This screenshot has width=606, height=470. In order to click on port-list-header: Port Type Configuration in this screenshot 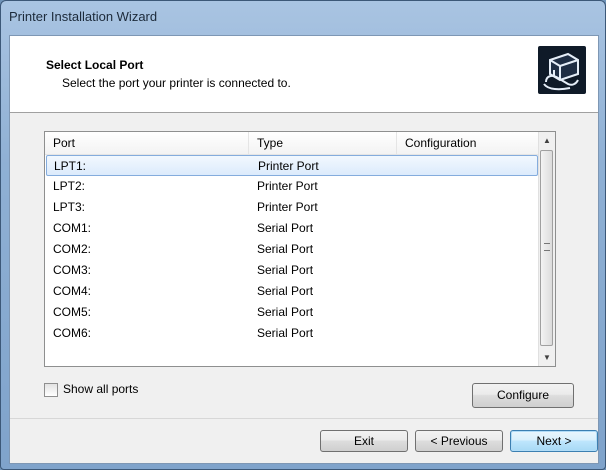, I will do `click(292, 143)`.